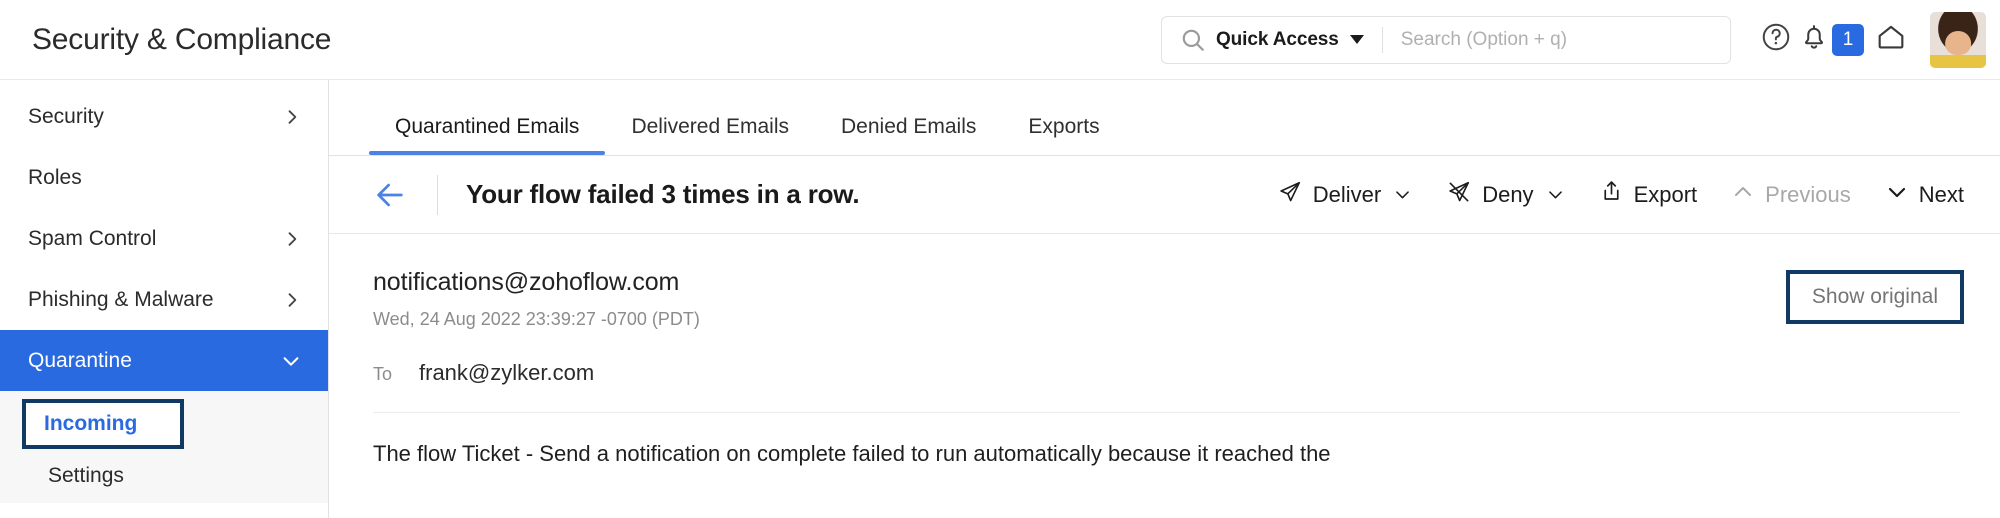 The height and width of the screenshot is (518, 2000). I want to click on sidebar-item-label: Security, so click(66, 116).